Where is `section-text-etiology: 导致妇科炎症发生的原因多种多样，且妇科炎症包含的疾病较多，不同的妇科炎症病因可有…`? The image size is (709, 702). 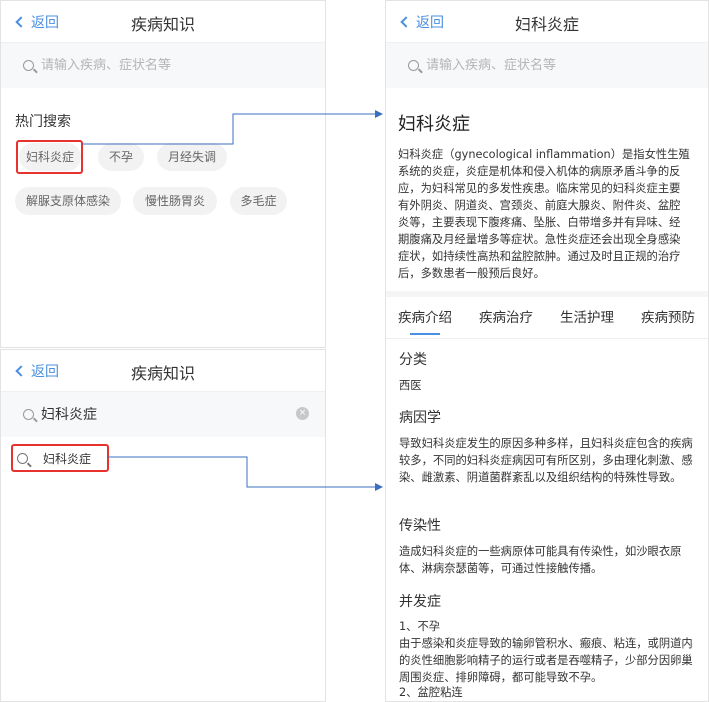
section-text-etiology: 导致妇科炎症发生的原因多种多样，且妇科炎症包含的疾病较多，不同的妇科炎症病因可有… is located at coordinates (546, 460).